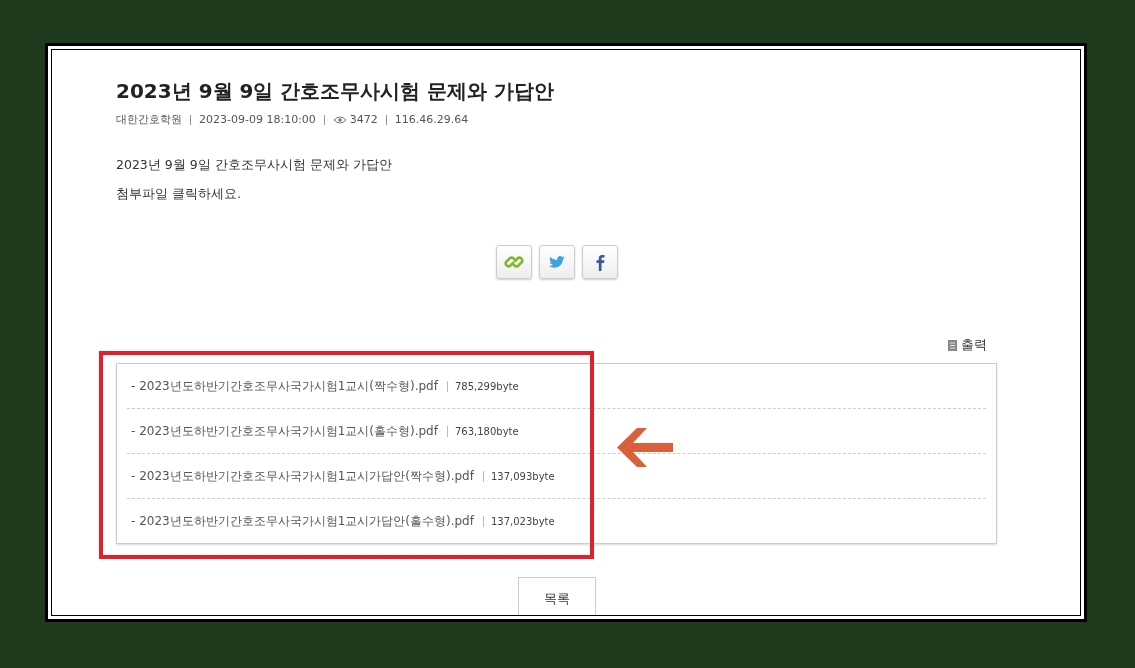 This screenshot has height=668, width=1135. What do you see at coordinates (952, 345) in the screenshot?
I see `document-icon` at bounding box center [952, 345].